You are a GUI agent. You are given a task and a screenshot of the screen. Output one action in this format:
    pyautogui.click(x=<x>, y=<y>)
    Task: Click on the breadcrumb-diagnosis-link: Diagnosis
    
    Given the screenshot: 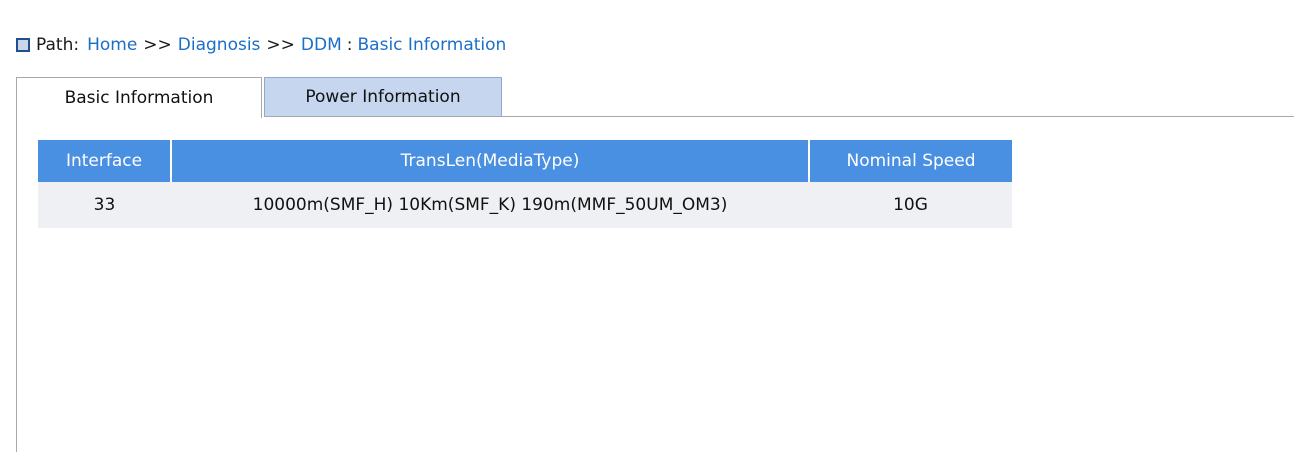 What is the action you would take?
    pyautogui.click(x=219, y=45)
    